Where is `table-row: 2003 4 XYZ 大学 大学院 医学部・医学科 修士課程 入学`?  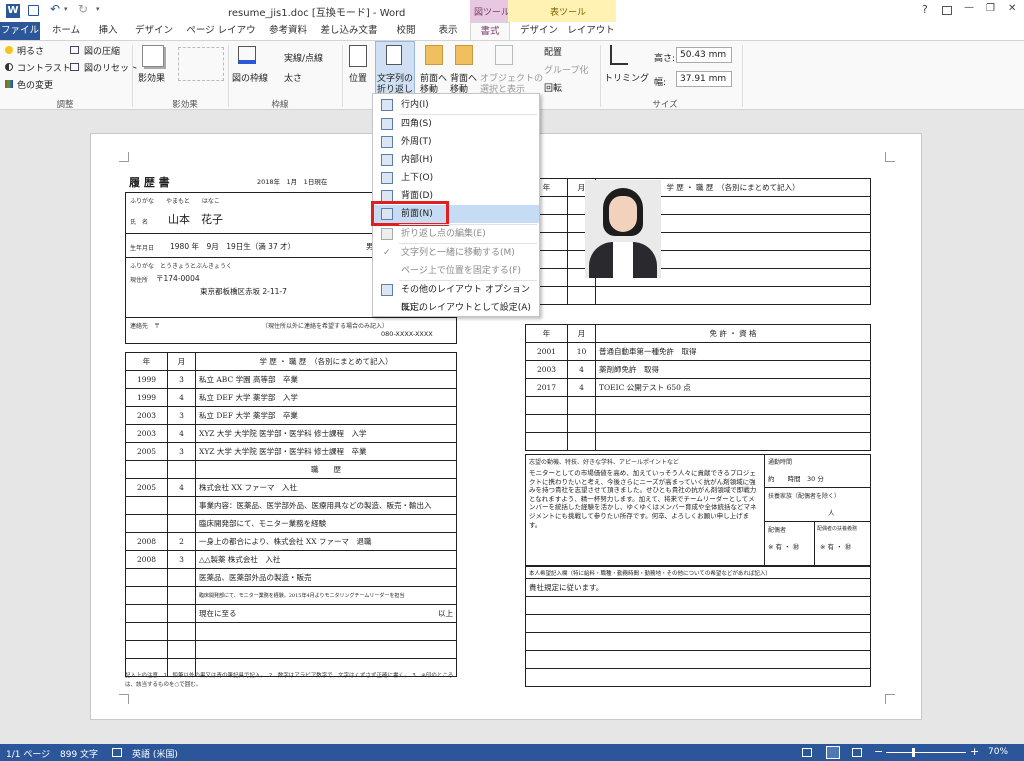 table-row: 2003 4 XYZ 大学 大学院 医学部・医学科 修士課程 入学 is located at coordinates (291, 433).